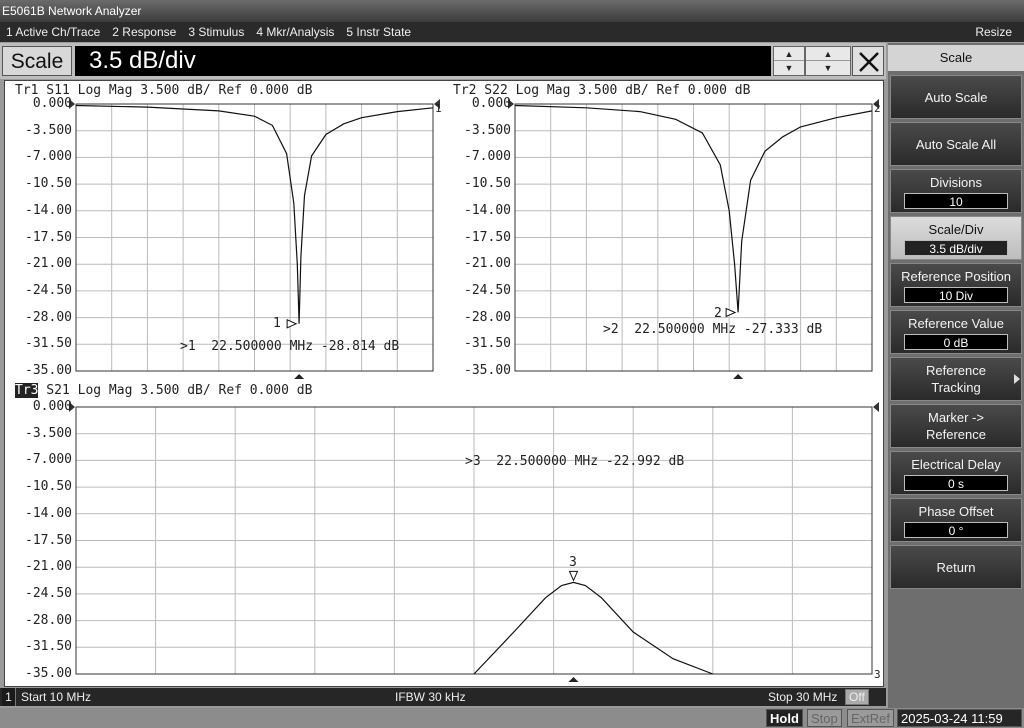  What do you see at coordinates (430, 697) in the screenshot?
I see `ifbw: IFBW 30 kHz` at bounding box center [430, 697].